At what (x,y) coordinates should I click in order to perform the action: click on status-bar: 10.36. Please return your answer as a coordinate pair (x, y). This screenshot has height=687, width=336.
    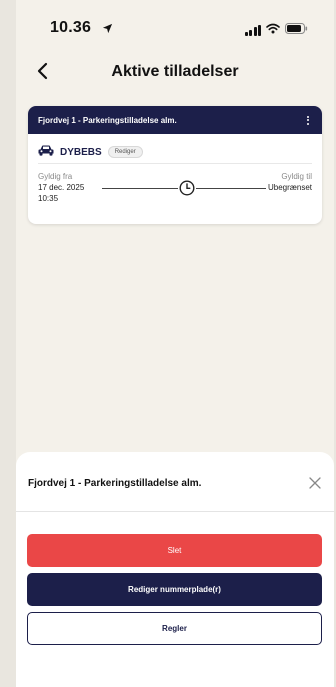
    Looking at the image, I should click on (175, 25).